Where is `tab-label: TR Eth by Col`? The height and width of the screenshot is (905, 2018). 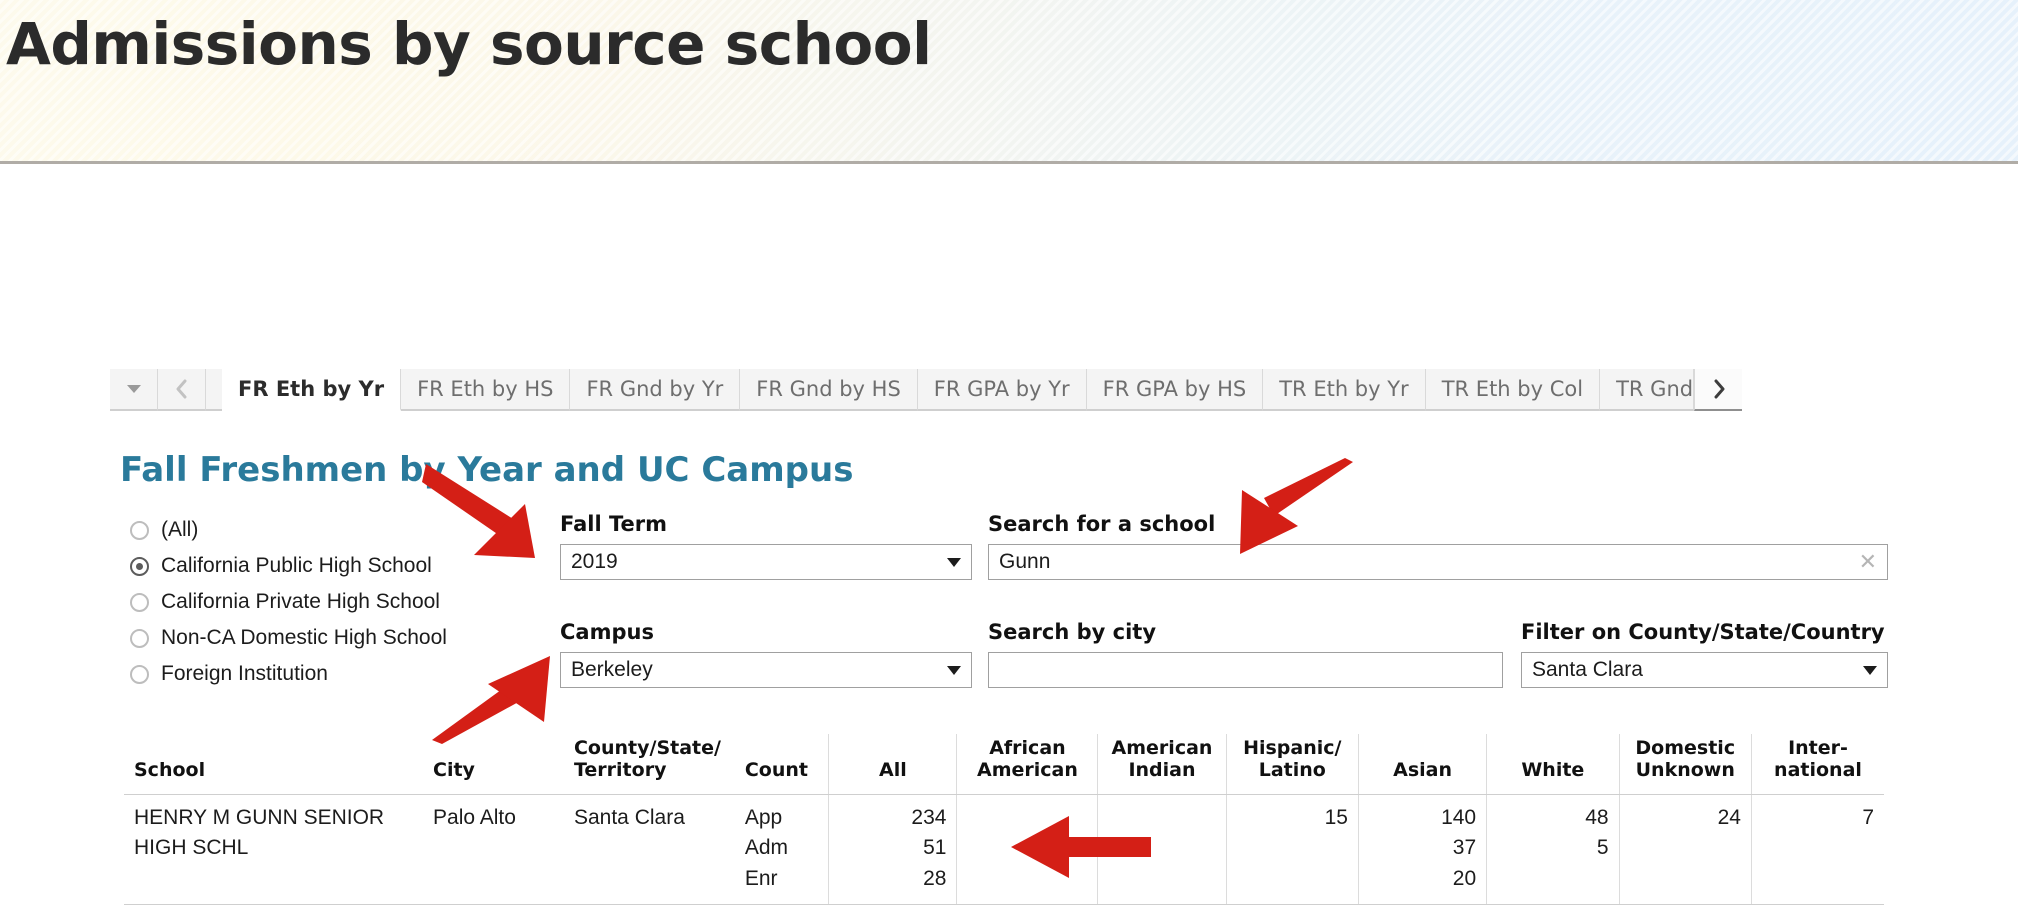 tab-label: TR Eth by Col is located at coordinates (1512, 389).